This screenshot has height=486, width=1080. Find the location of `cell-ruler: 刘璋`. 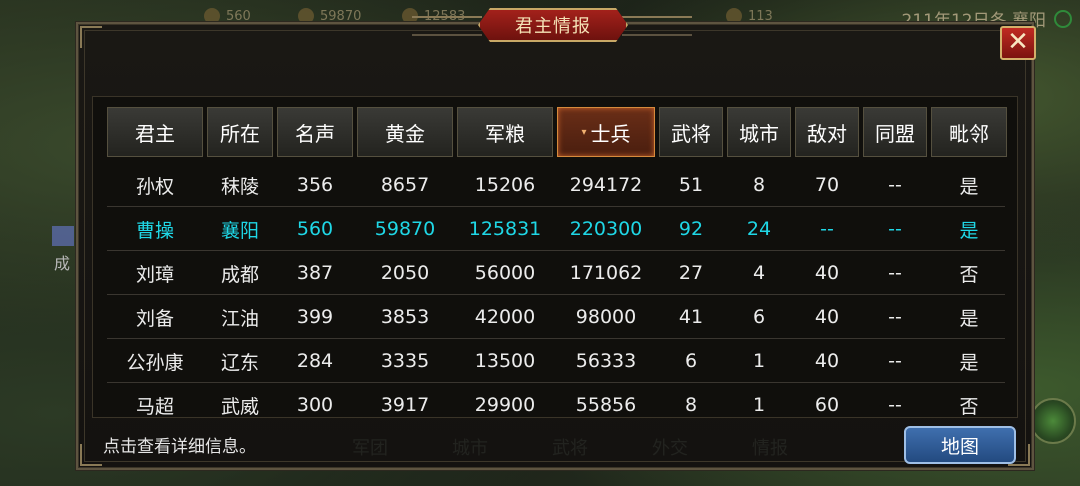

cell-ruler: 刘璋 is located at coordinates (154, 274).